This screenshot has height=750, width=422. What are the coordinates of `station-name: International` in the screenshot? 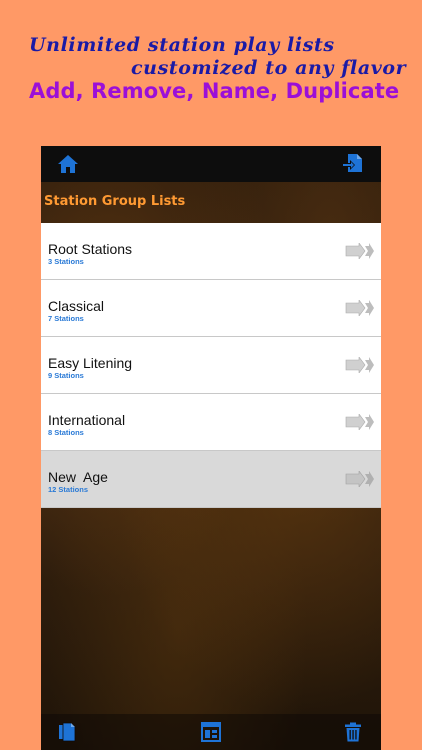 It's located at (87, 420).